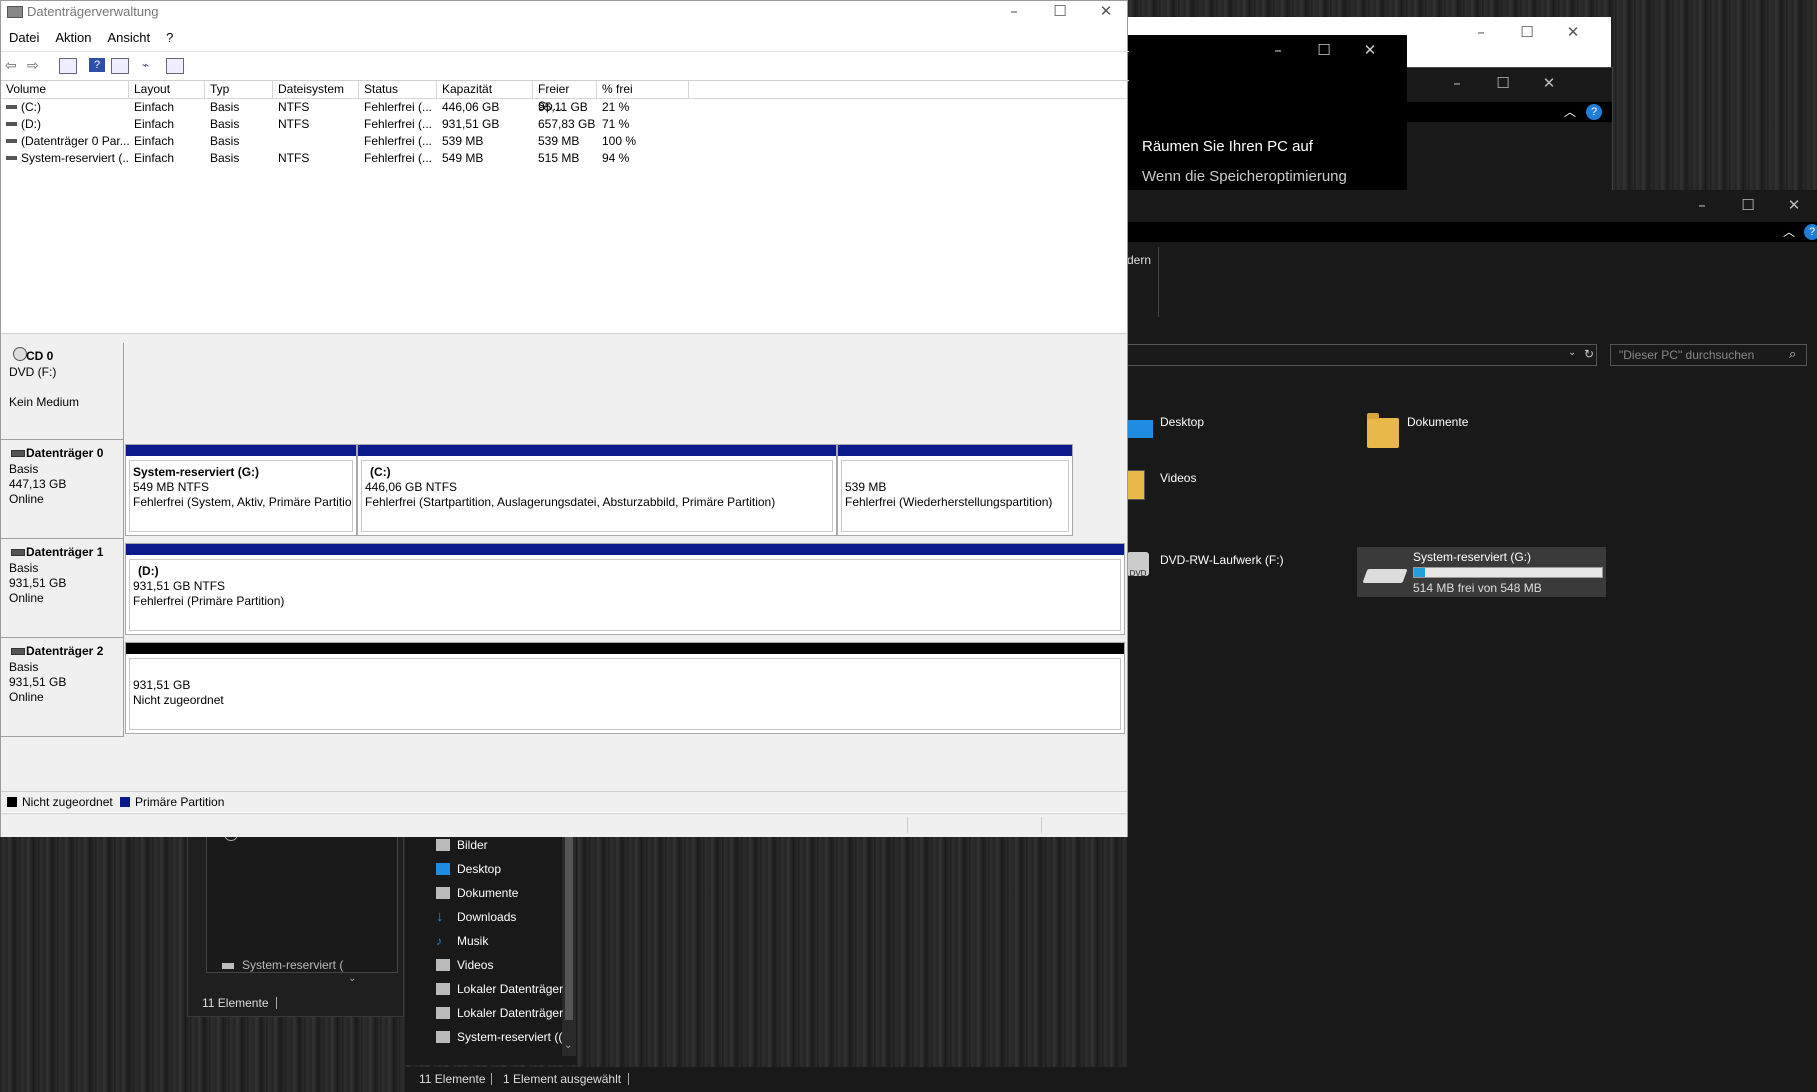 This screenshot has width=1817, height=1092. Describe the element at coordinates (1362, 355) in the screenshot. I see `address-bar: ⌄ ↻` at that location.